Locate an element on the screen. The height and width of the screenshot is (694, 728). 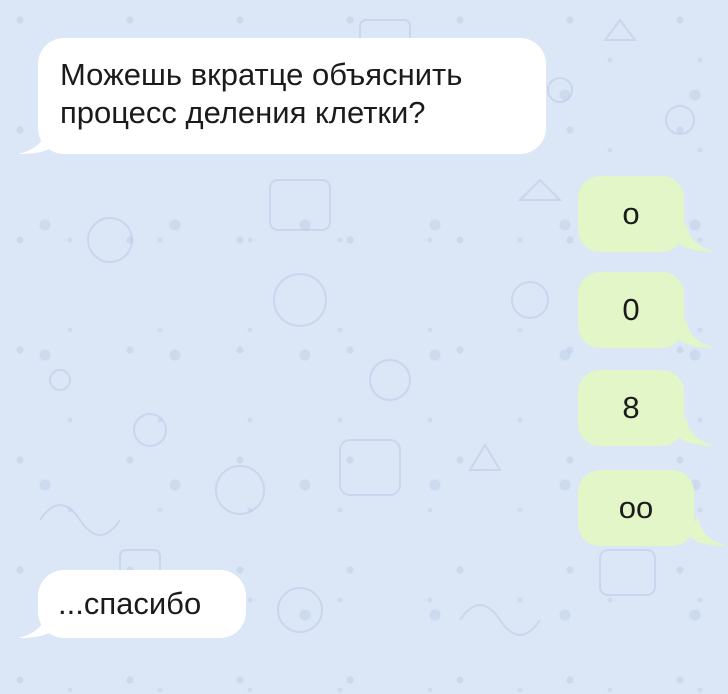
message-bubble-incoming: ...спасибо is located at coordinates (142, 604).